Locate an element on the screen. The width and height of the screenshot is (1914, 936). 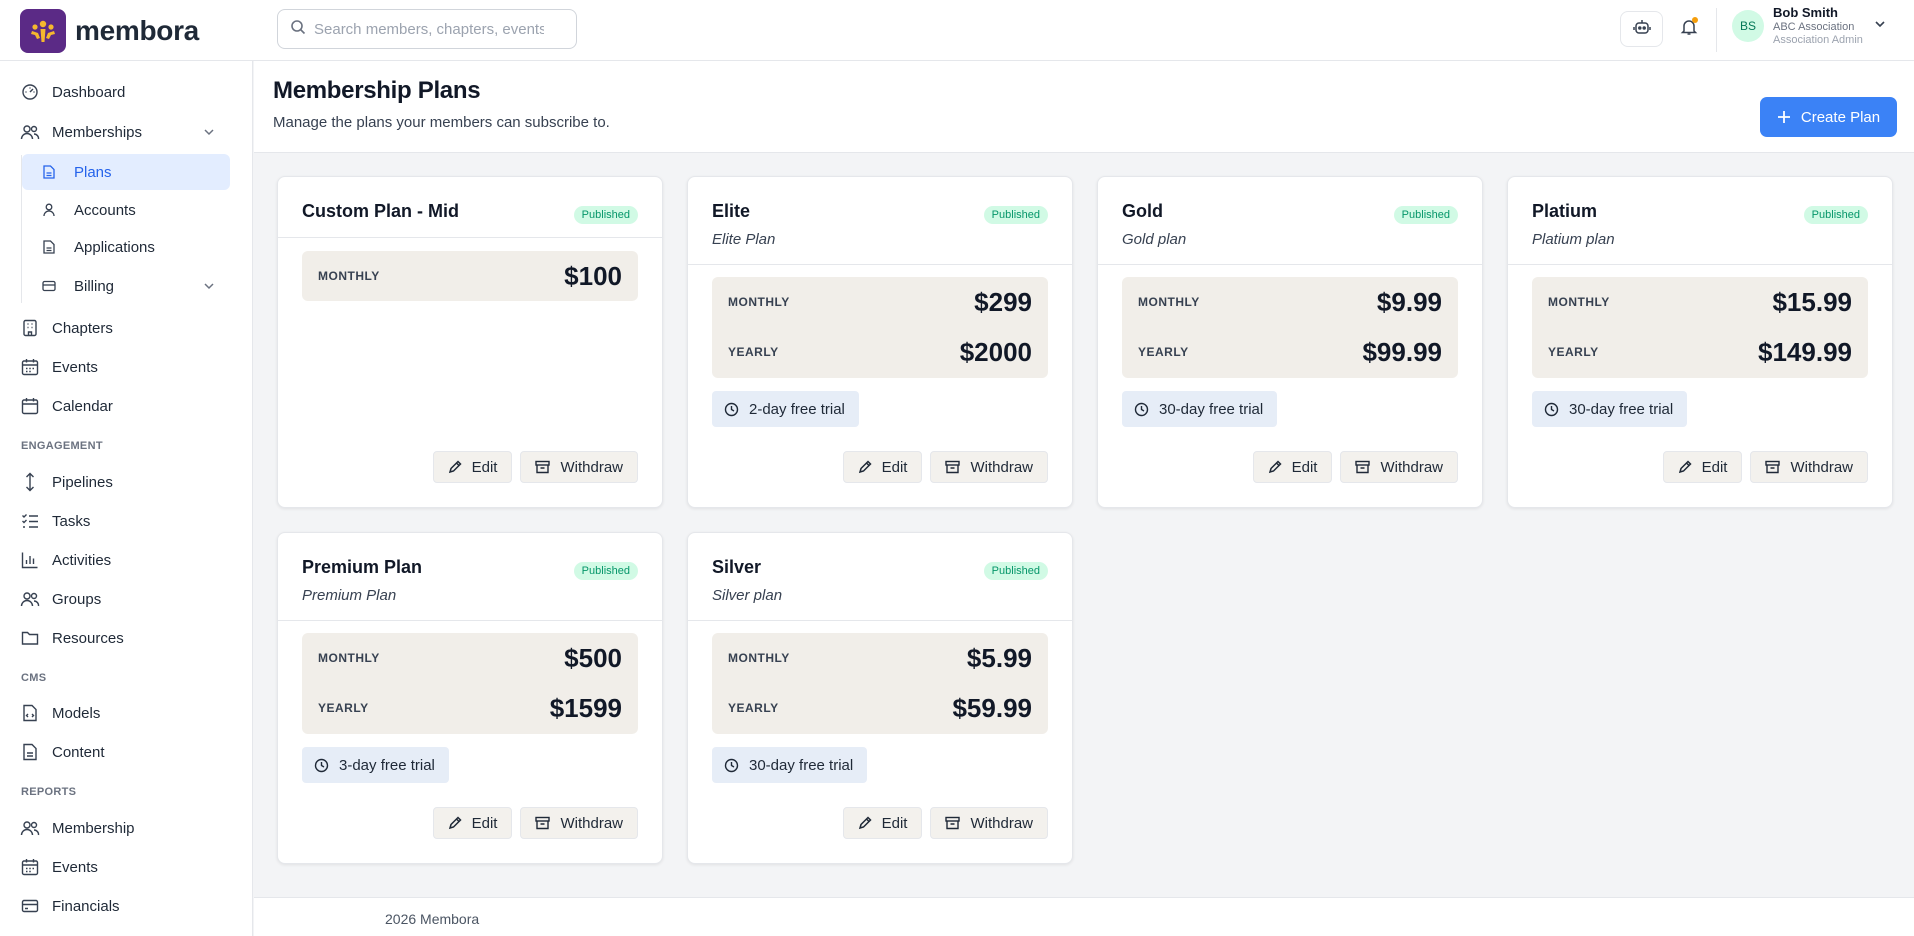
card-divider is located at coordinates (1700, 264).